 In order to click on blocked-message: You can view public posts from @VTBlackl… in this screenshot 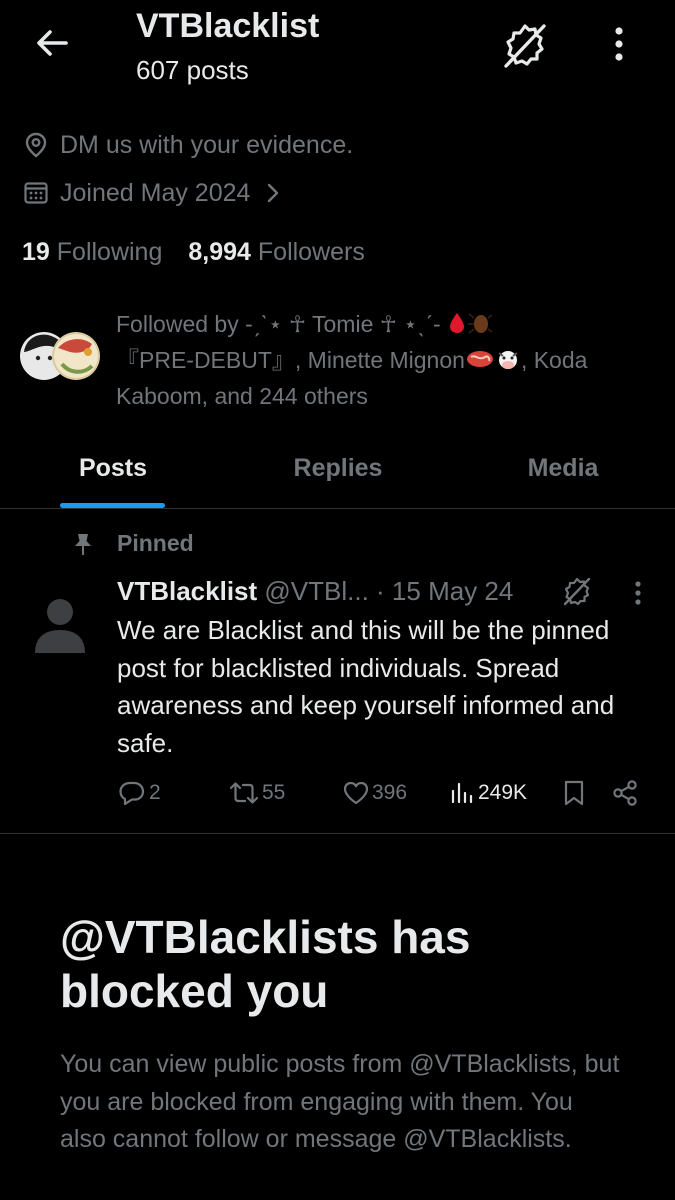, I will do `click(340, 1101)`.